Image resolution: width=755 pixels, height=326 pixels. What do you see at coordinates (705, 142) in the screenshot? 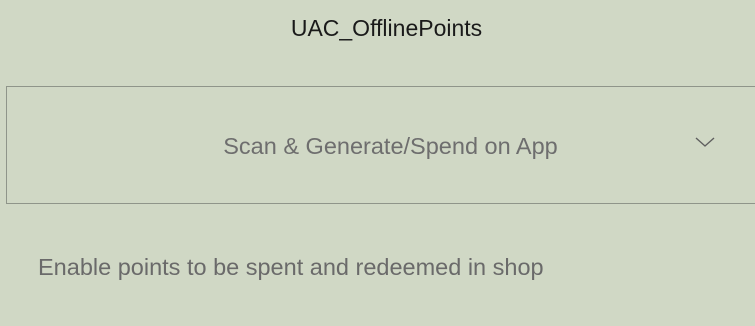
I see `chevron-down-icon` at bounding box center [705, 142].